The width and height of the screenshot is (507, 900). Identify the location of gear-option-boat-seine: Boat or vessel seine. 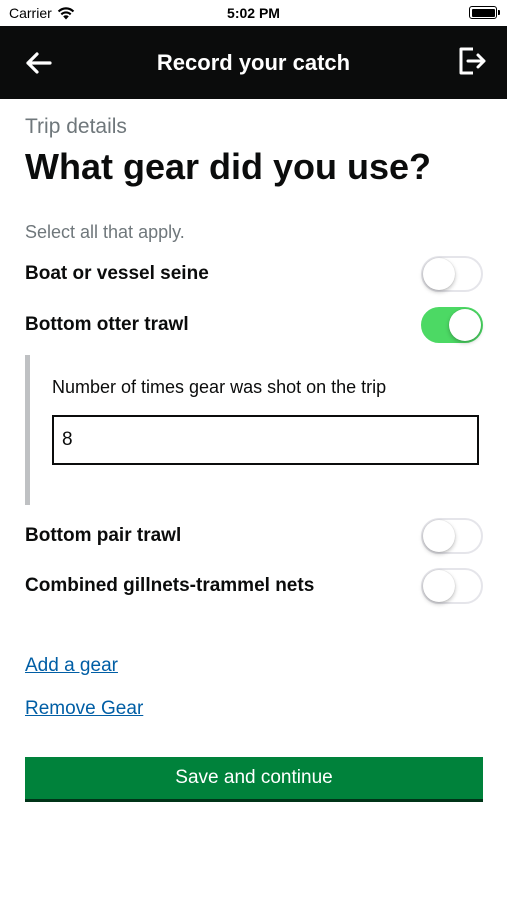
(255, 274).